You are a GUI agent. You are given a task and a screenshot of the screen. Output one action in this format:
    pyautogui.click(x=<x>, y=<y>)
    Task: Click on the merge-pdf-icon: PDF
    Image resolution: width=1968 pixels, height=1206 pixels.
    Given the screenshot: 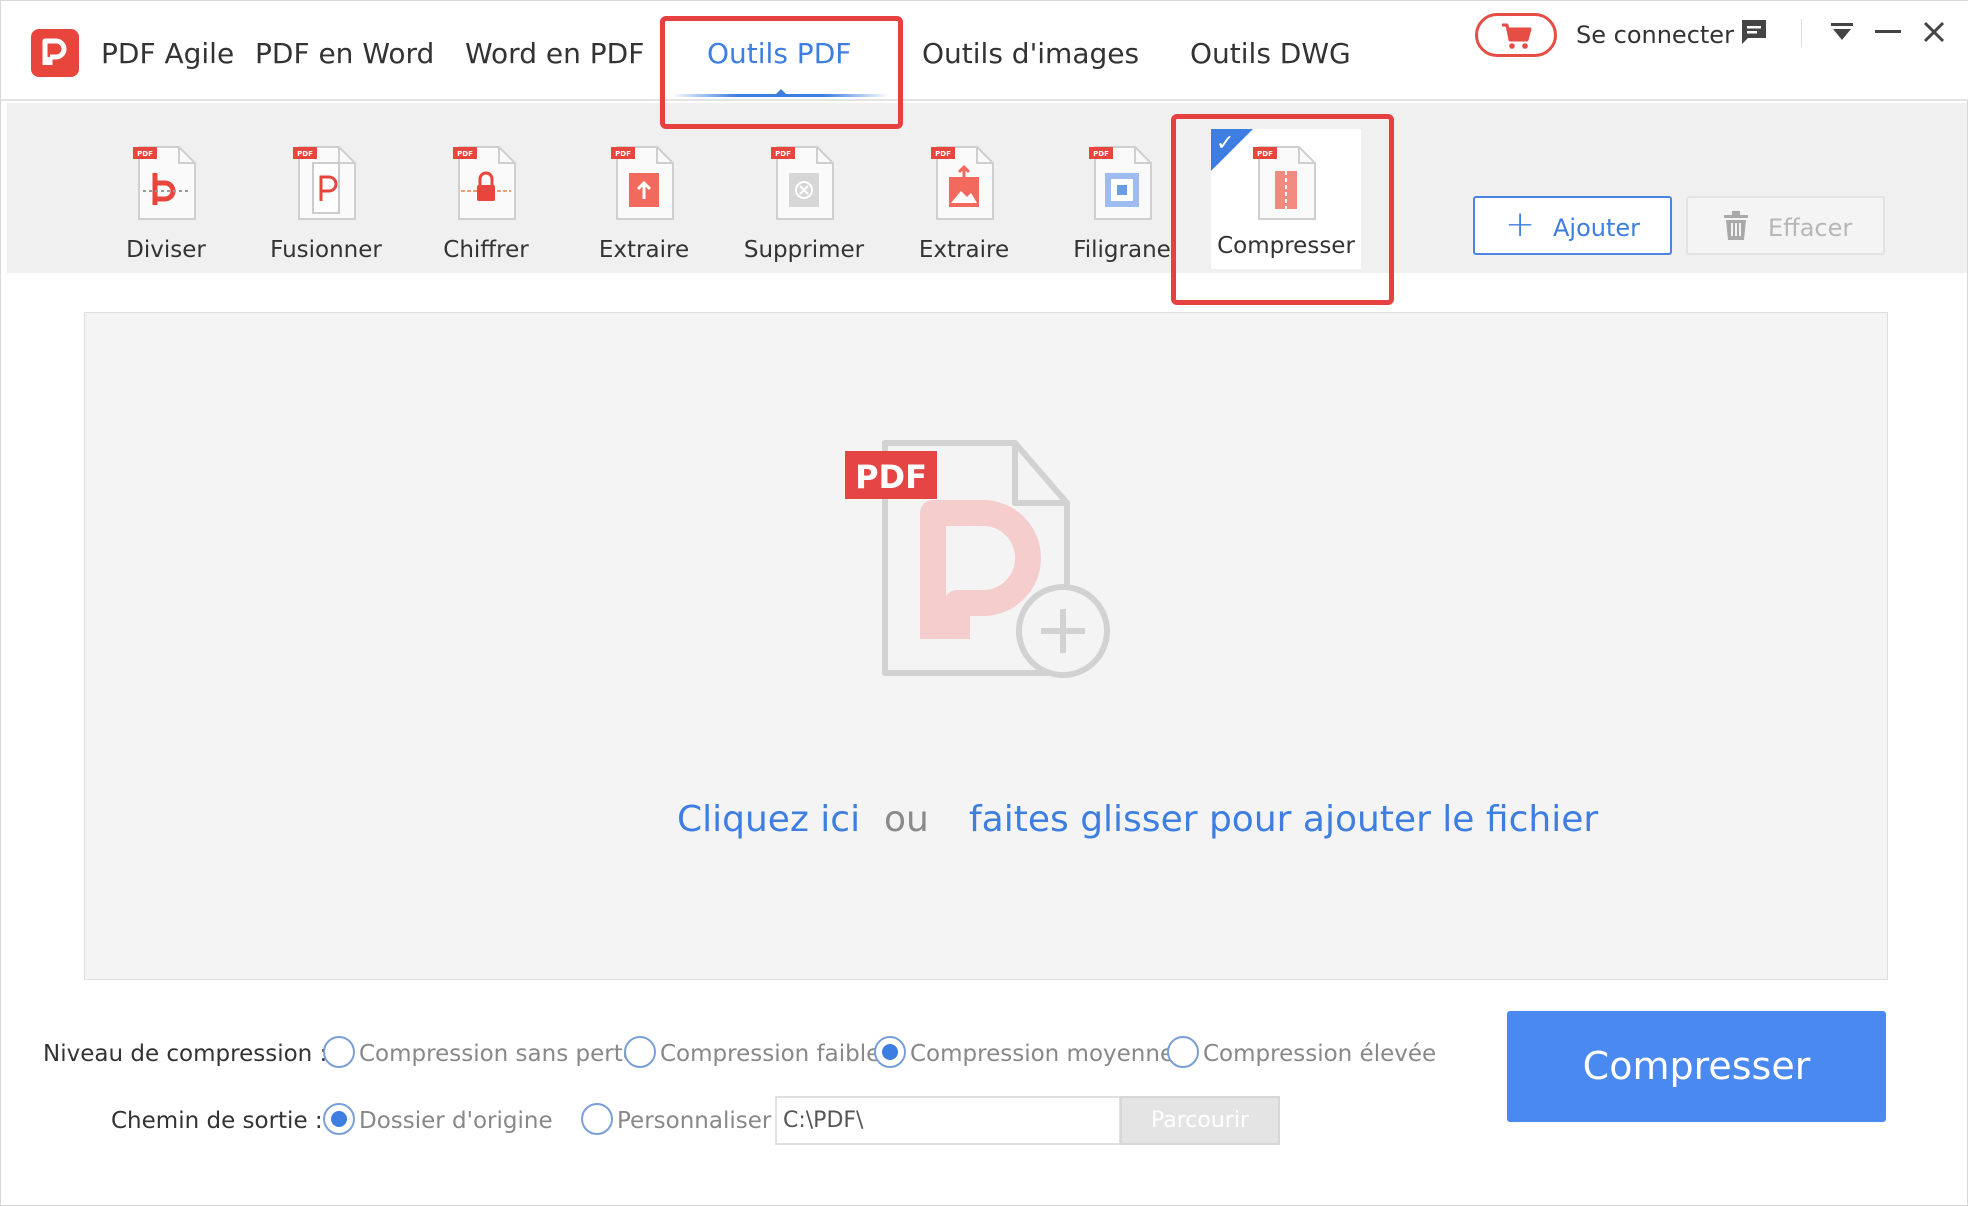 What is the action you would take?
    pyautogui.click(x=324, y=183)
    